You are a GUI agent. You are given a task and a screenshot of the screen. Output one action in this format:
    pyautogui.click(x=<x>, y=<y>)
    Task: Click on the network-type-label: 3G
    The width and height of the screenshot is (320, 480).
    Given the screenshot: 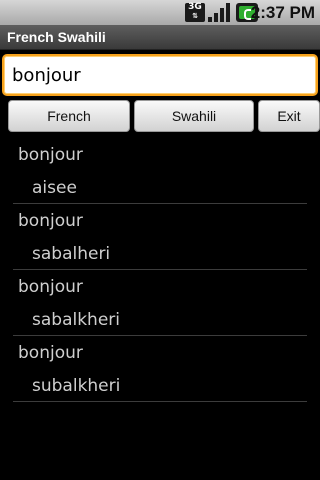 What is the action you would take?
    pyautogui.click(x=195, y=7)
    